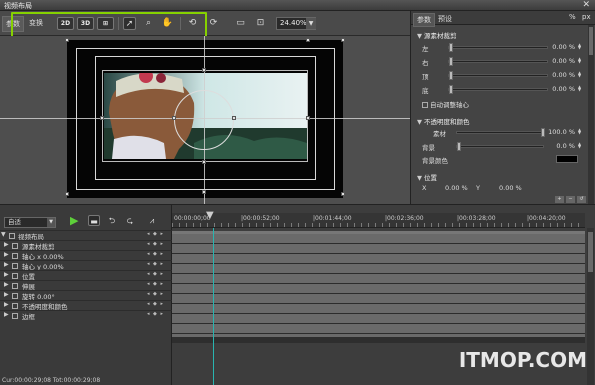  I want to click on source-opacity-value: 100.0 %, so click(561, 132).